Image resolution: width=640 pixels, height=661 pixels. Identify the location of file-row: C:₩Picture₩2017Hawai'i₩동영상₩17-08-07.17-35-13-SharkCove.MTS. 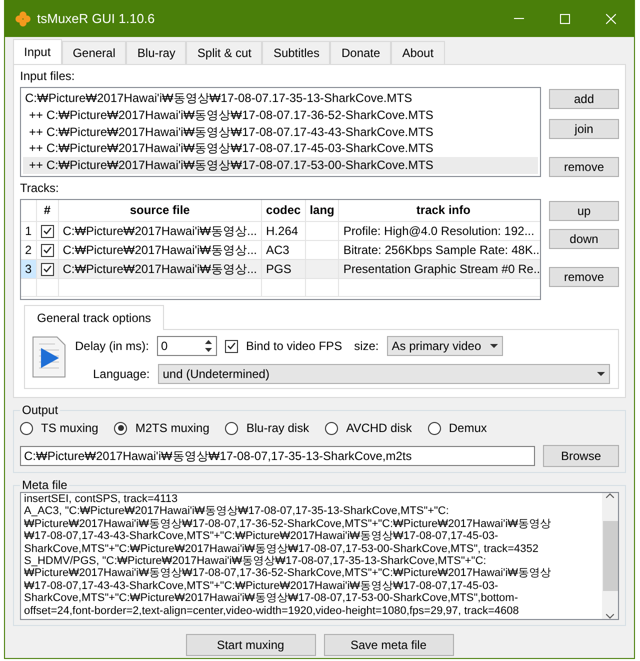
(280, 98).